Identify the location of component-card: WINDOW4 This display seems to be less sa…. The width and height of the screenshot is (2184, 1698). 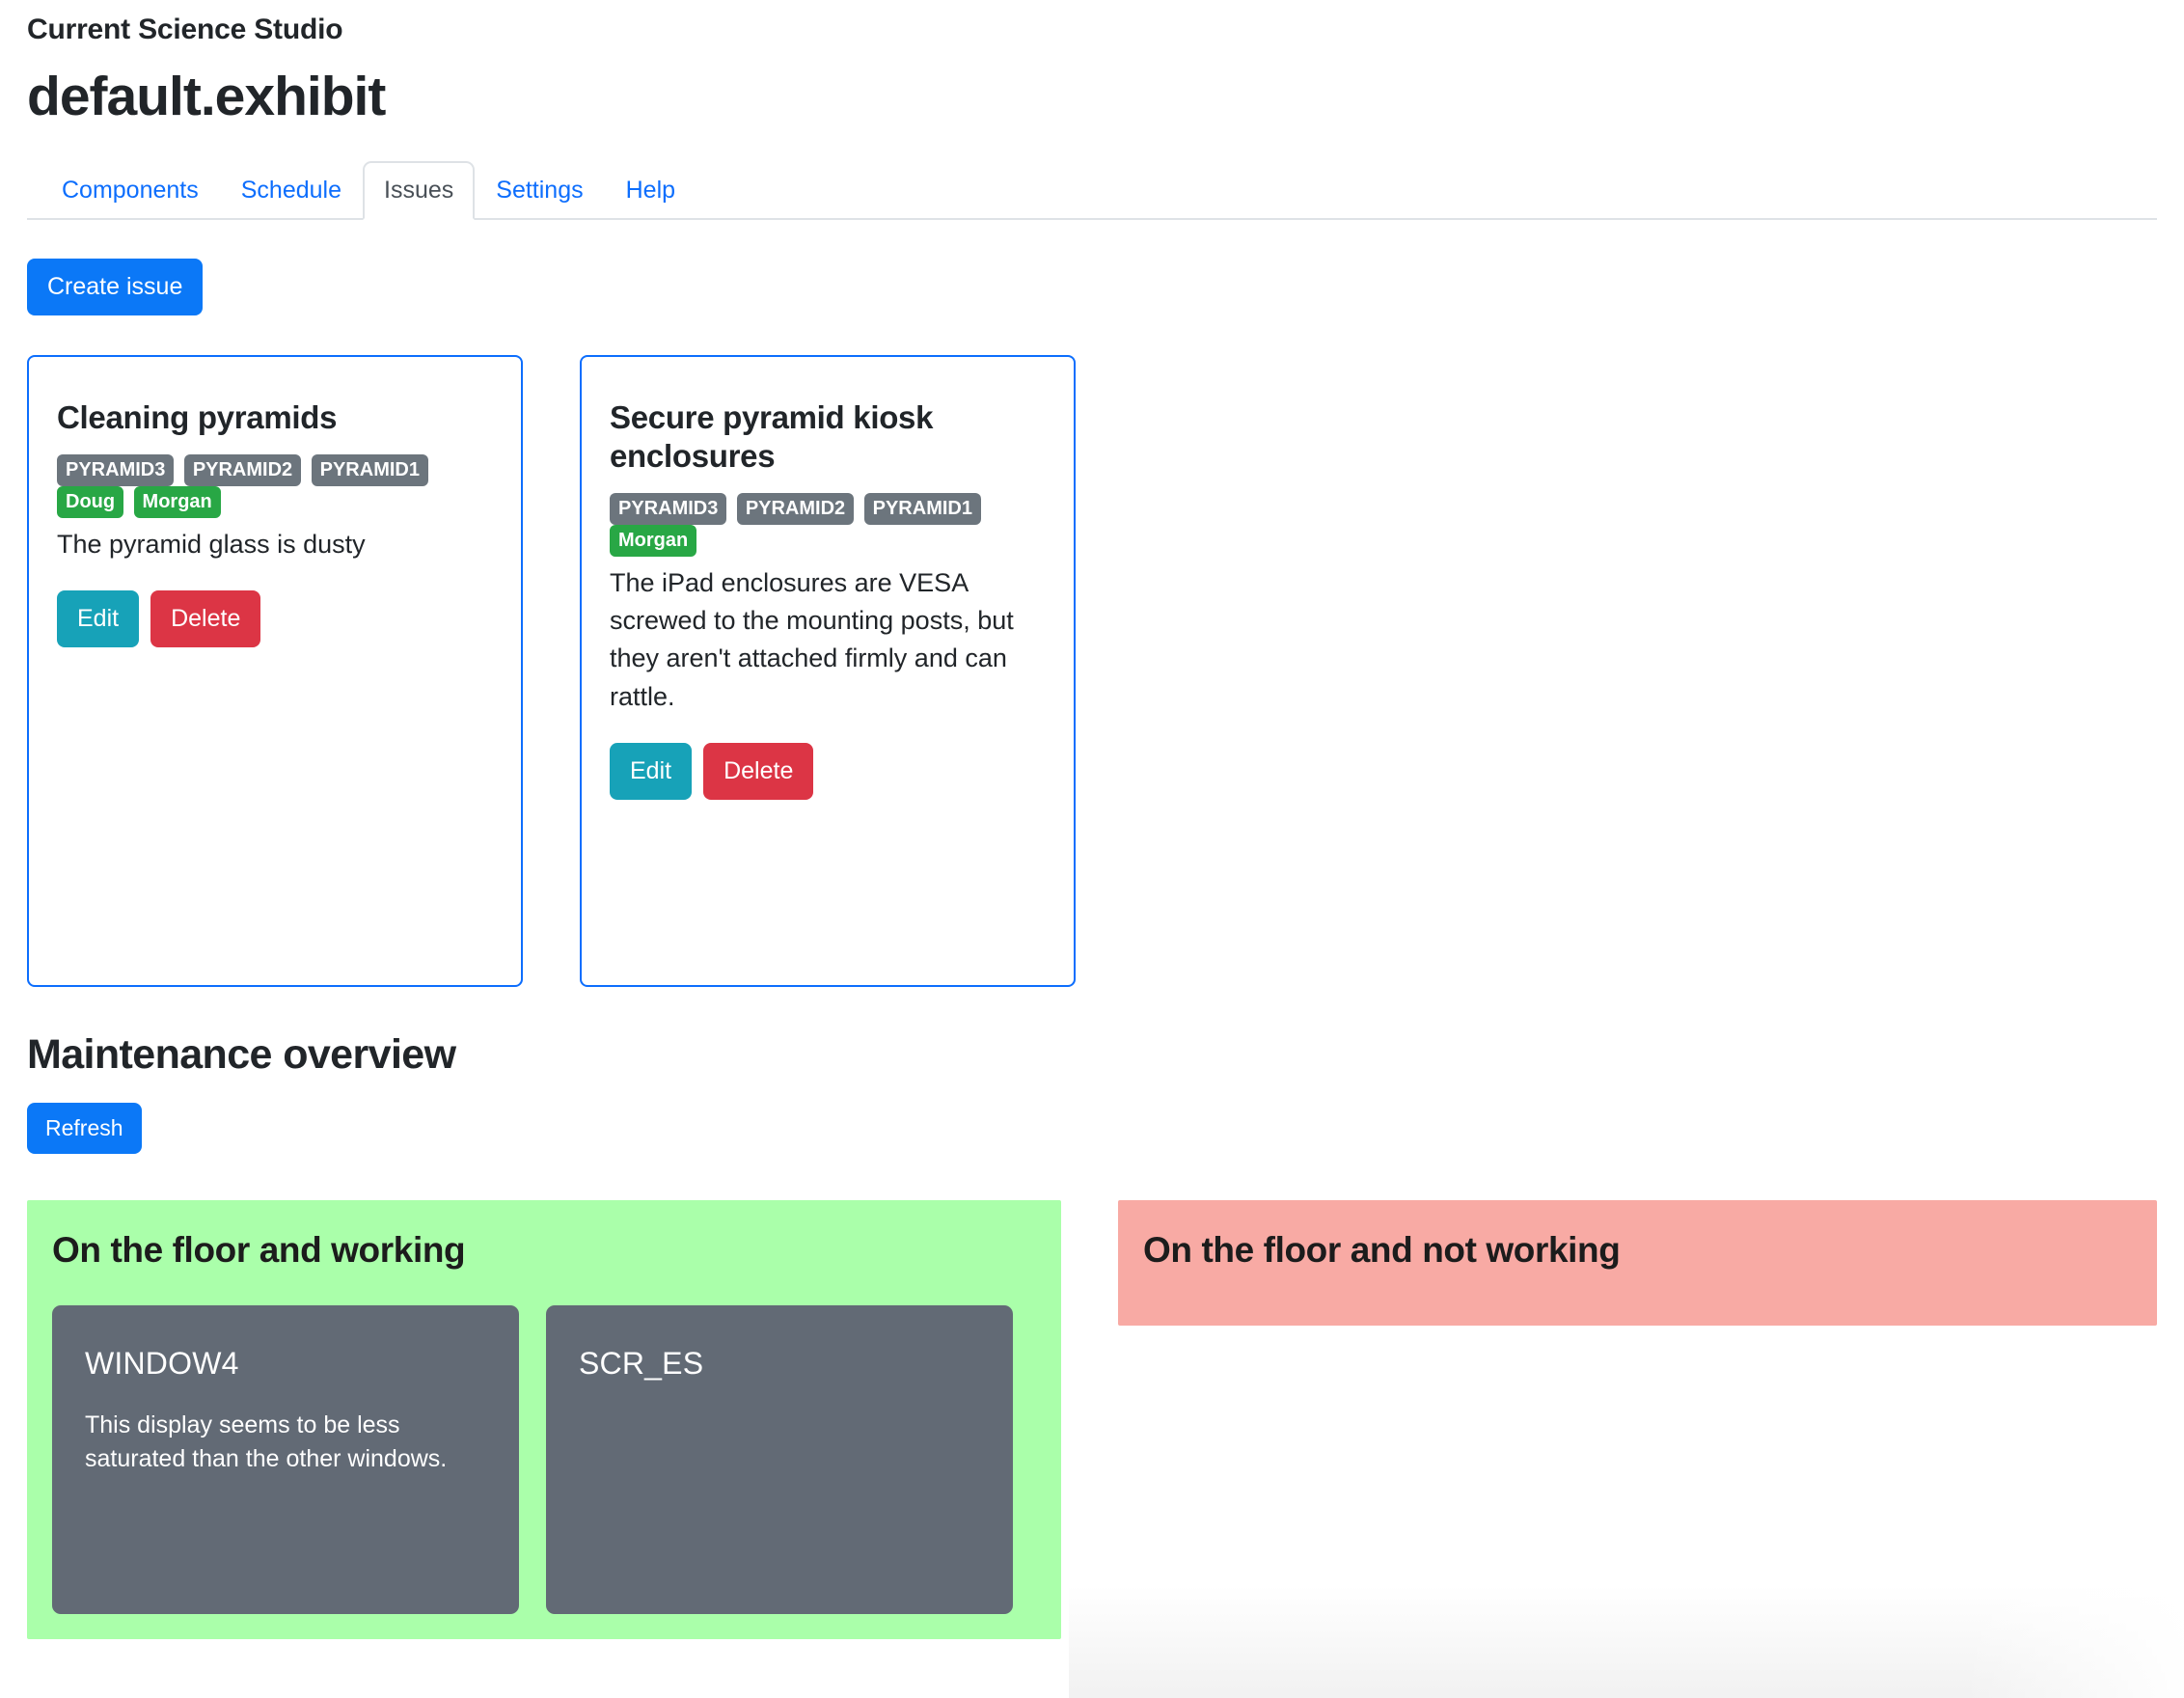
(286, 1459).